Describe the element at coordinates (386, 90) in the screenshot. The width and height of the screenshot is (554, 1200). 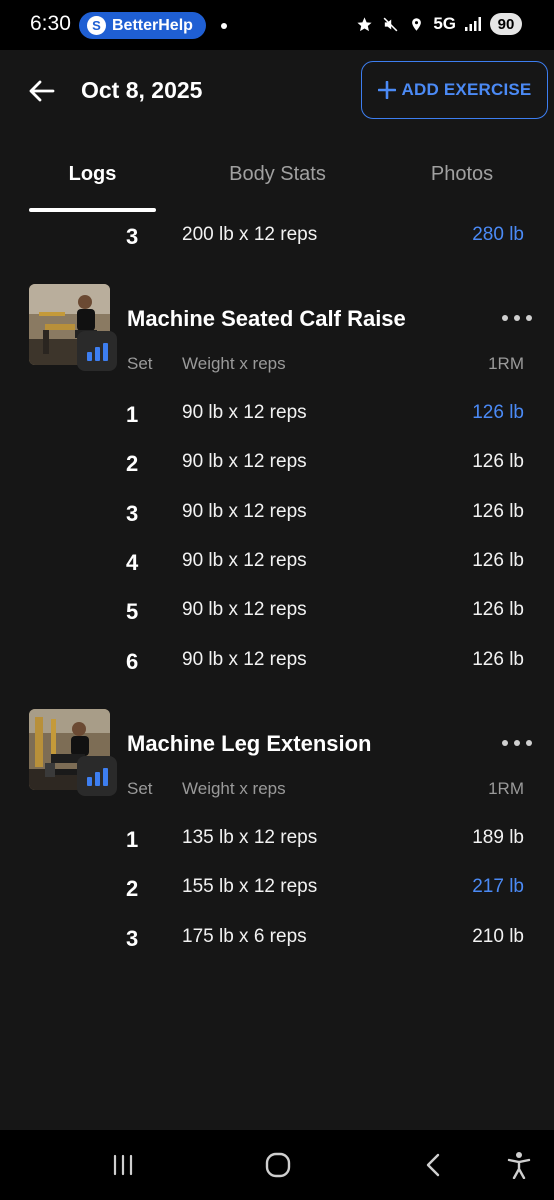
I see `plus-icon` at that location.